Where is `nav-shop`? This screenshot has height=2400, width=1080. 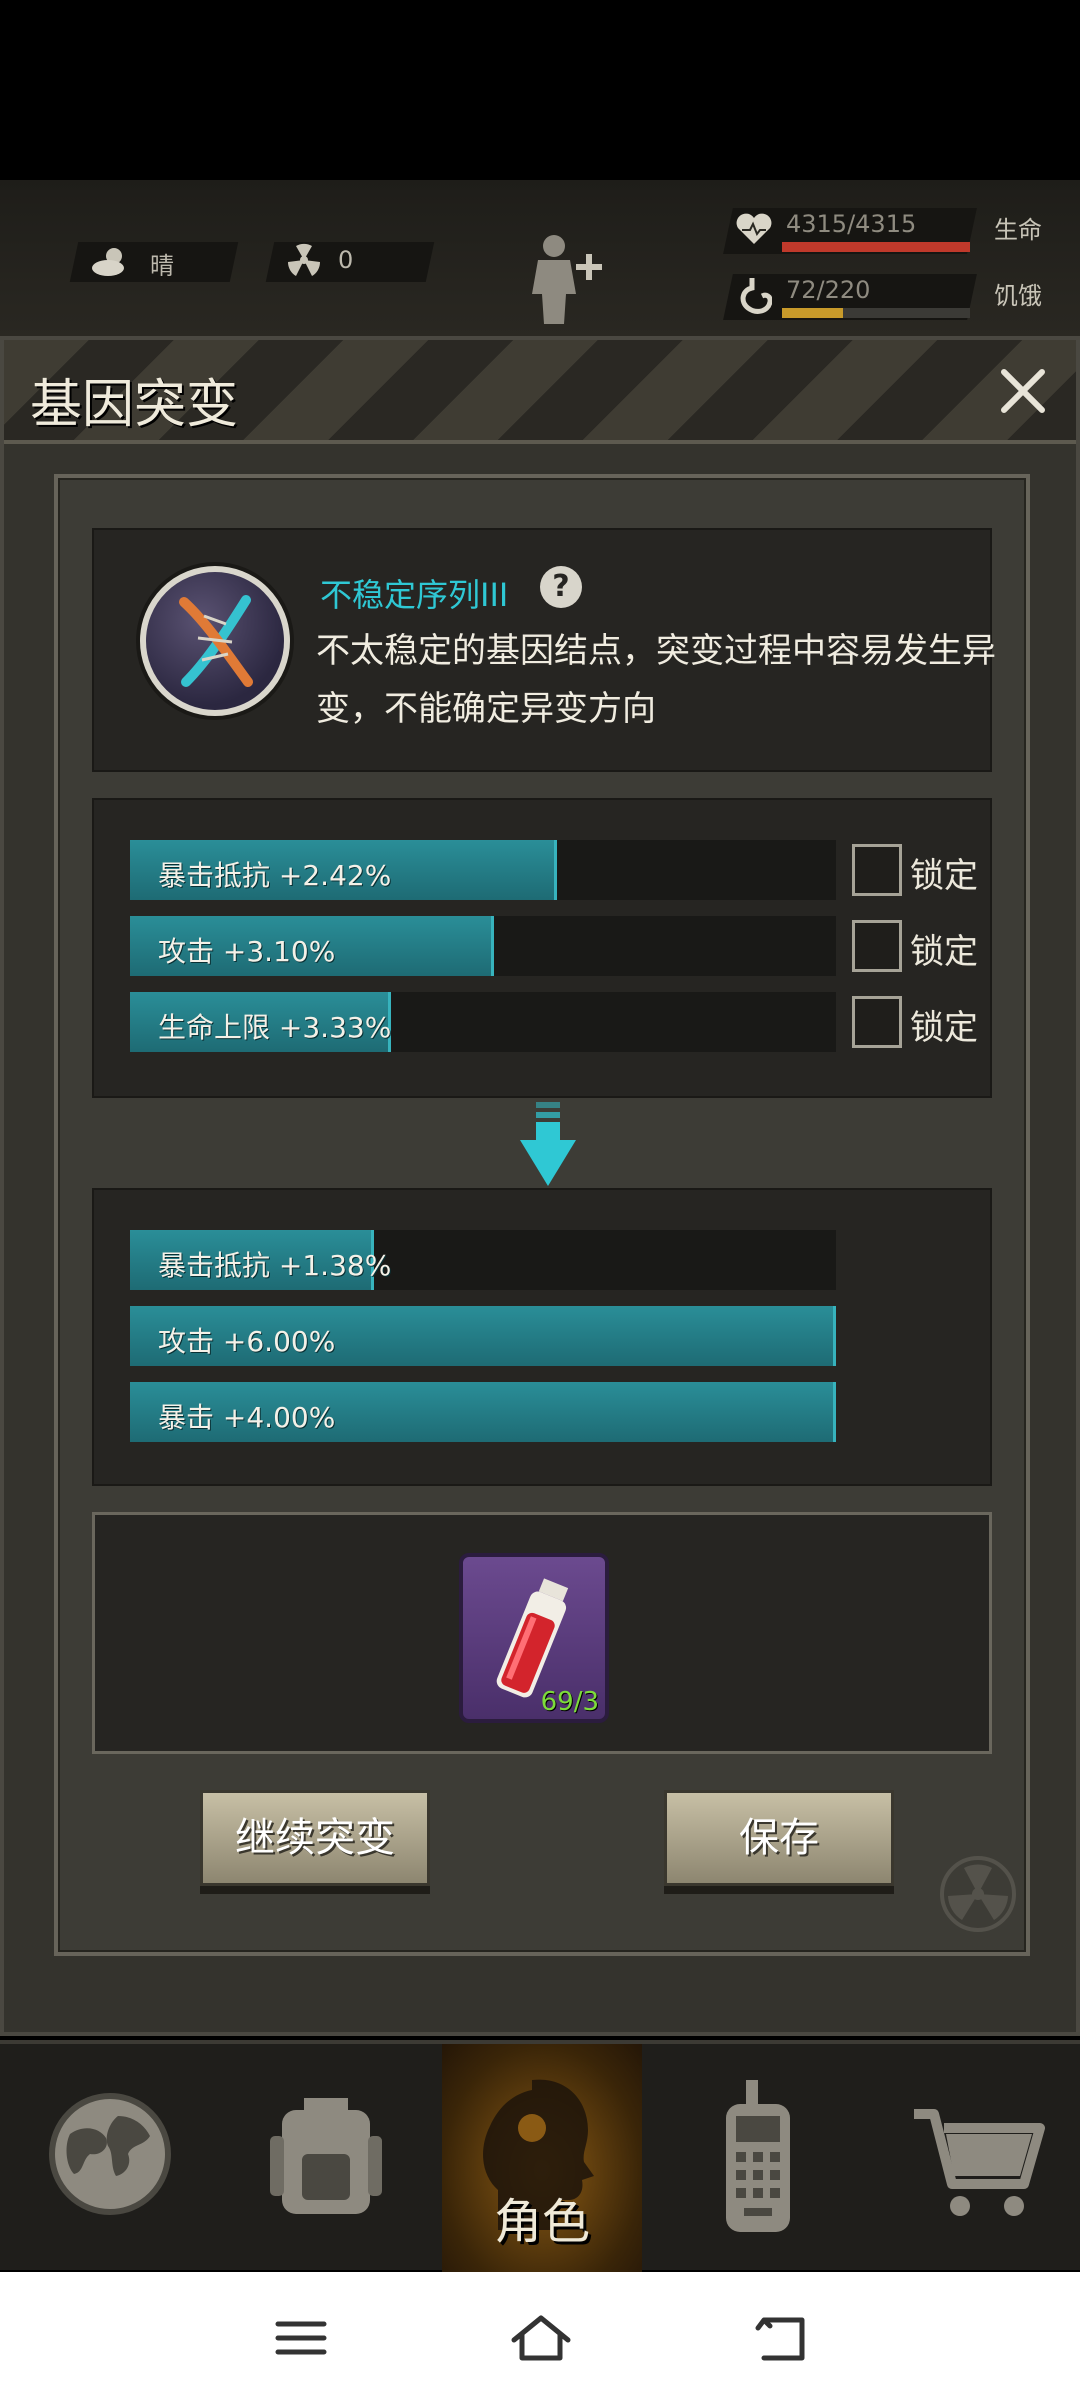
nav-shop is located at coordinates (974, 2159).